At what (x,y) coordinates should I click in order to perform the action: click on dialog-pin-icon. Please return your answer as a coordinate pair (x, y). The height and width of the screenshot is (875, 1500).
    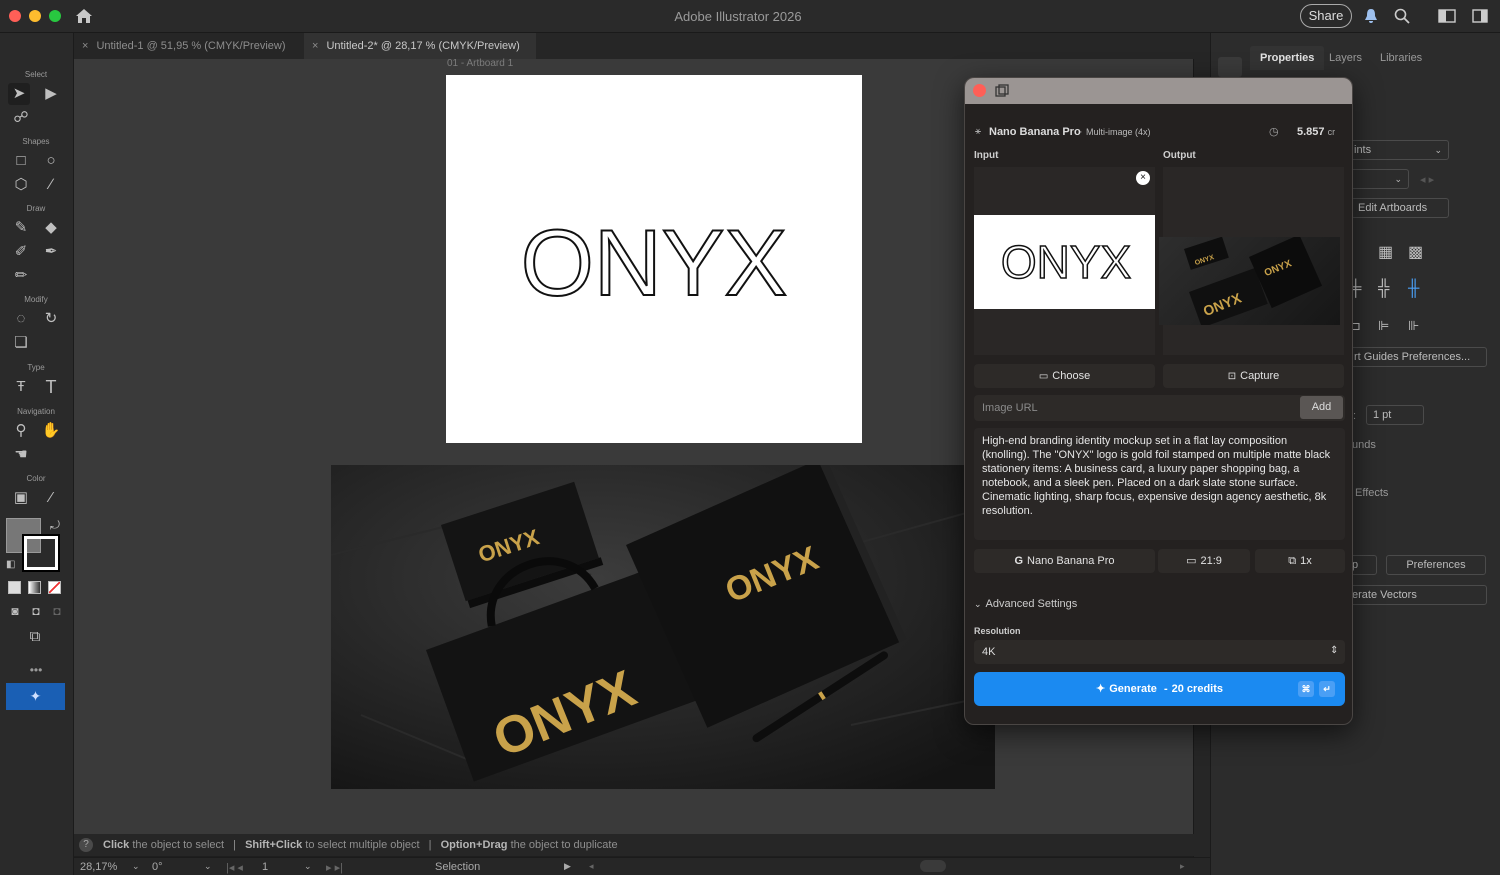
    Looking at the image, I should click on (1002, 91).